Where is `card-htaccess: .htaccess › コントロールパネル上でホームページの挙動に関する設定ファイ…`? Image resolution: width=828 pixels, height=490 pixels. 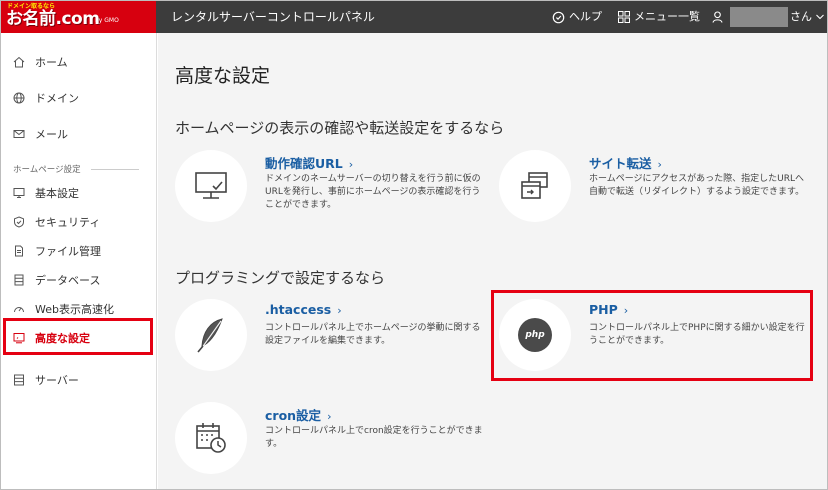
card-htaccess: .htaccess › コントロールパネル上でホームページの挙動に関する設定ファイ… is located at coordinates (335, 339).